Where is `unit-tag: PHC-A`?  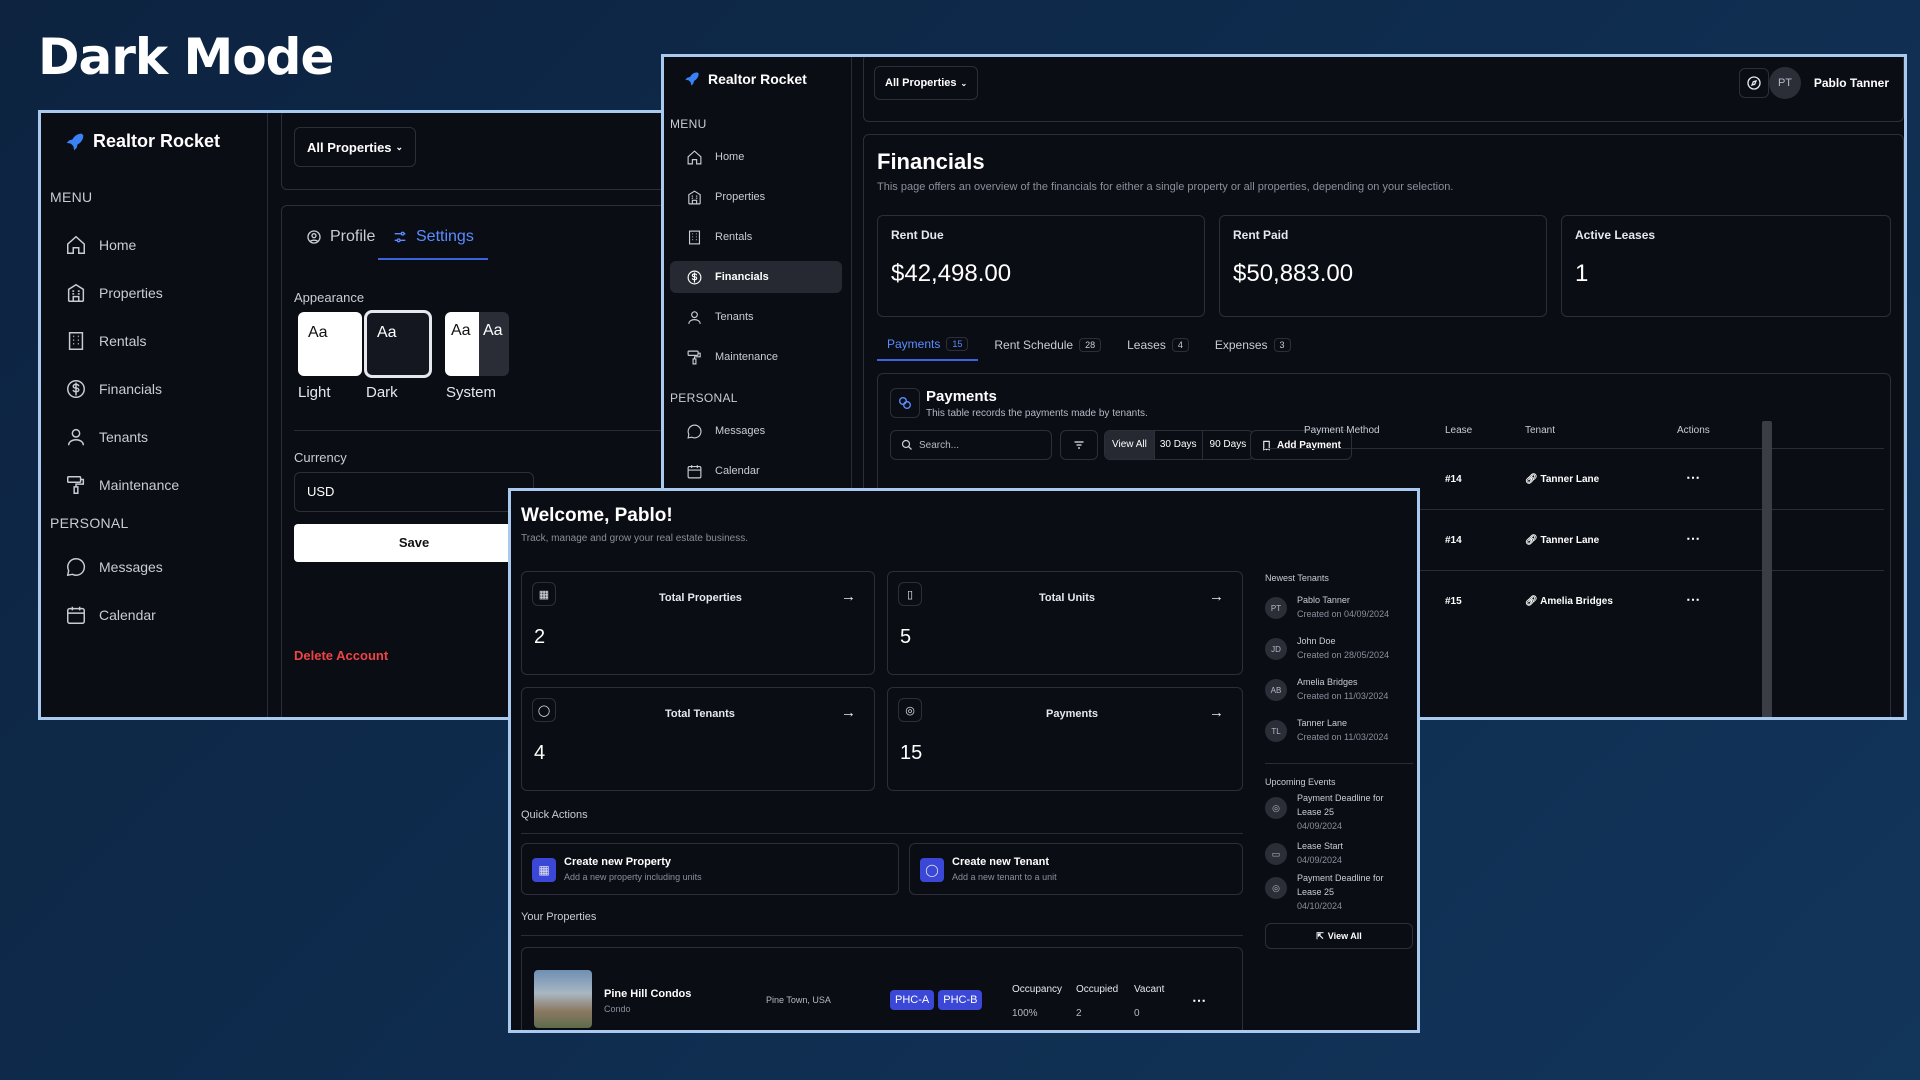
unit-tag: PHC-A is located at coordinates (912, 1000).